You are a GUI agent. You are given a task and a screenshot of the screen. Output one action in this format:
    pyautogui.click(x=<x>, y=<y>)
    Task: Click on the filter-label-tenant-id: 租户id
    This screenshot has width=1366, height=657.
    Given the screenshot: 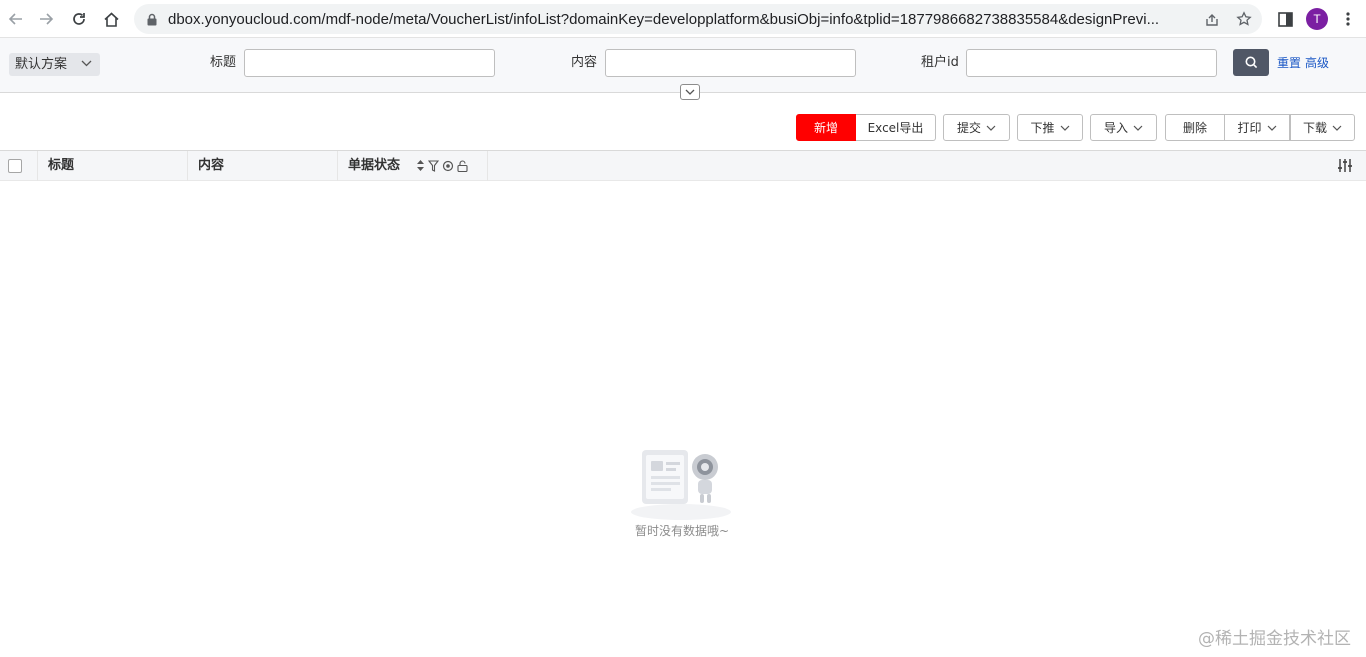 What is the action you would take?
    pyautogui.click(x=940, y=62)
    